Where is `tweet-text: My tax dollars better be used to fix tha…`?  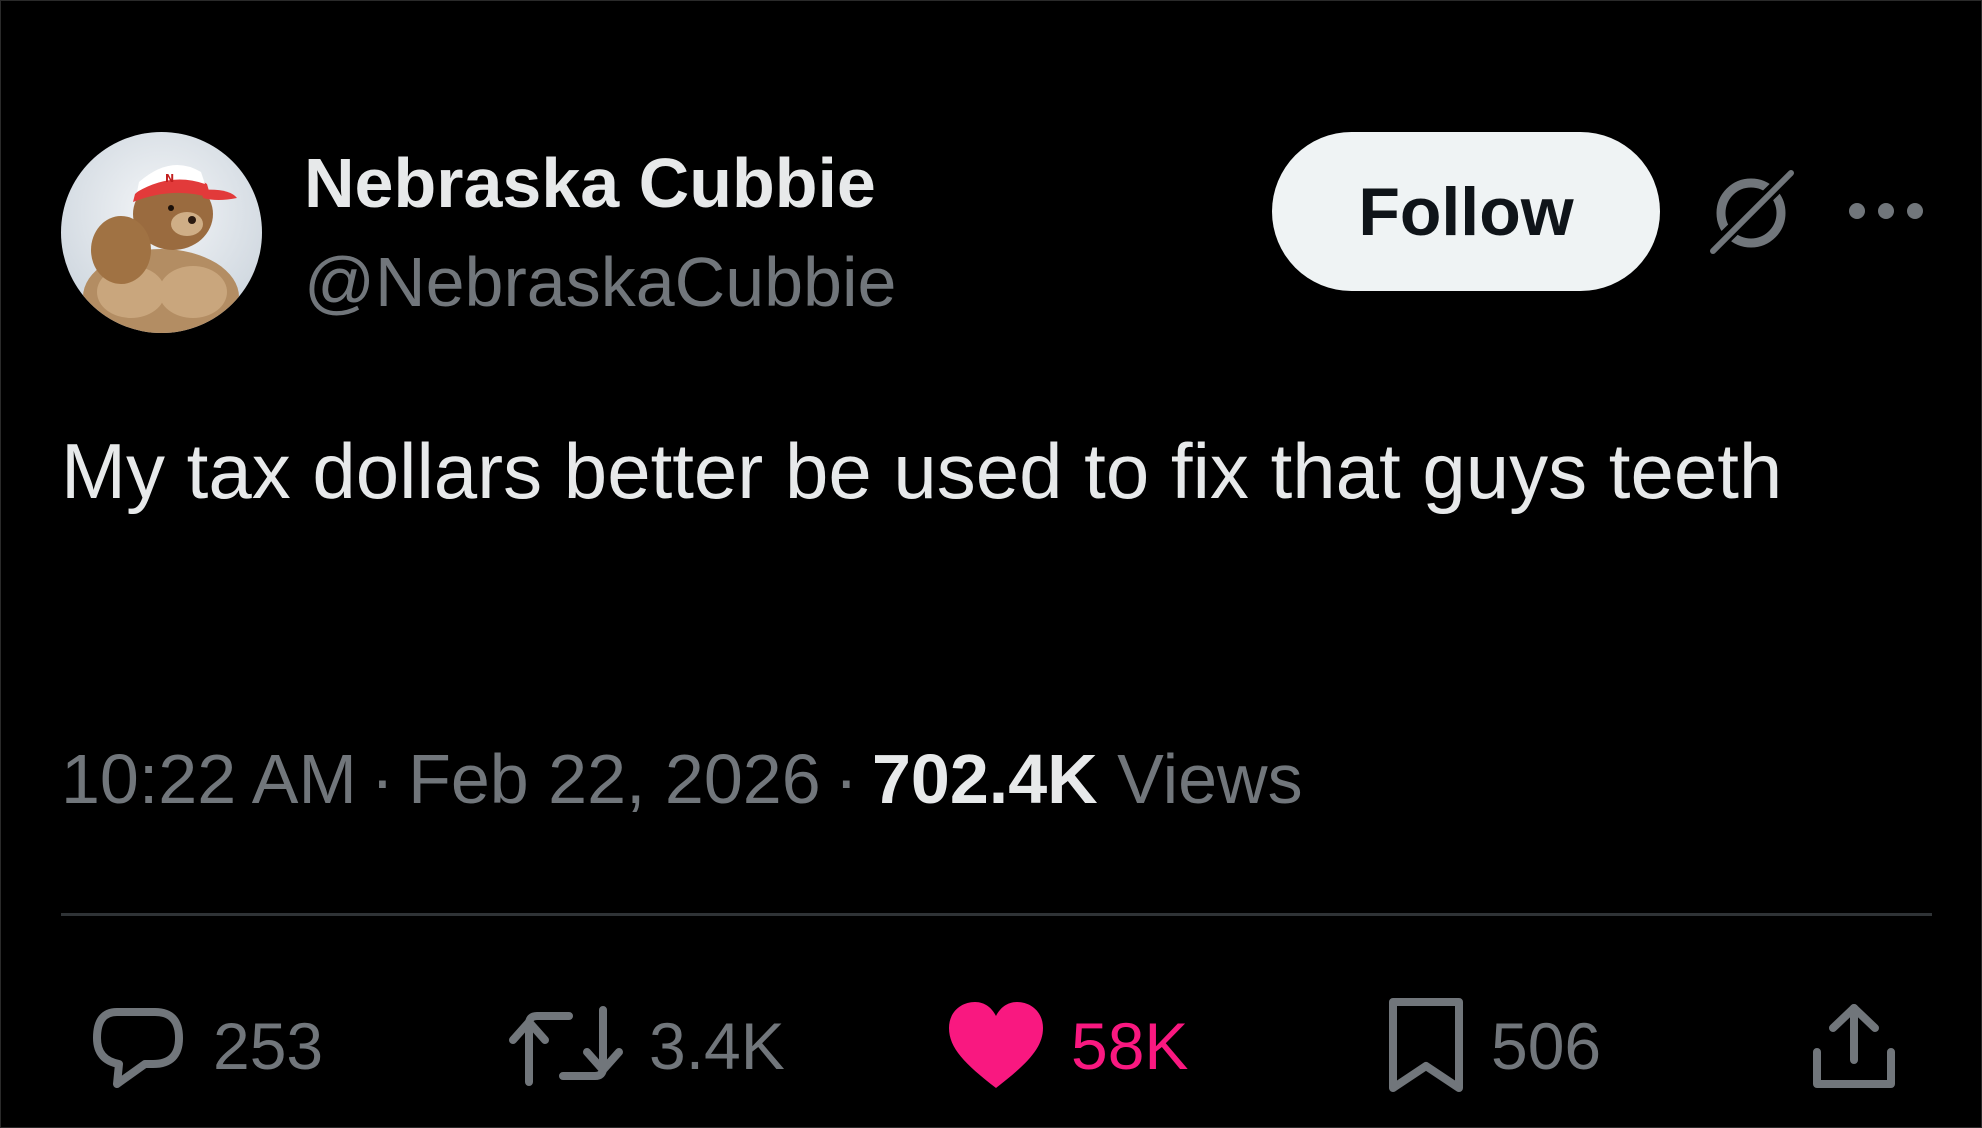 tweet-text: My tax dollars better be used to fix tha… is located at coordinates (922, 471).